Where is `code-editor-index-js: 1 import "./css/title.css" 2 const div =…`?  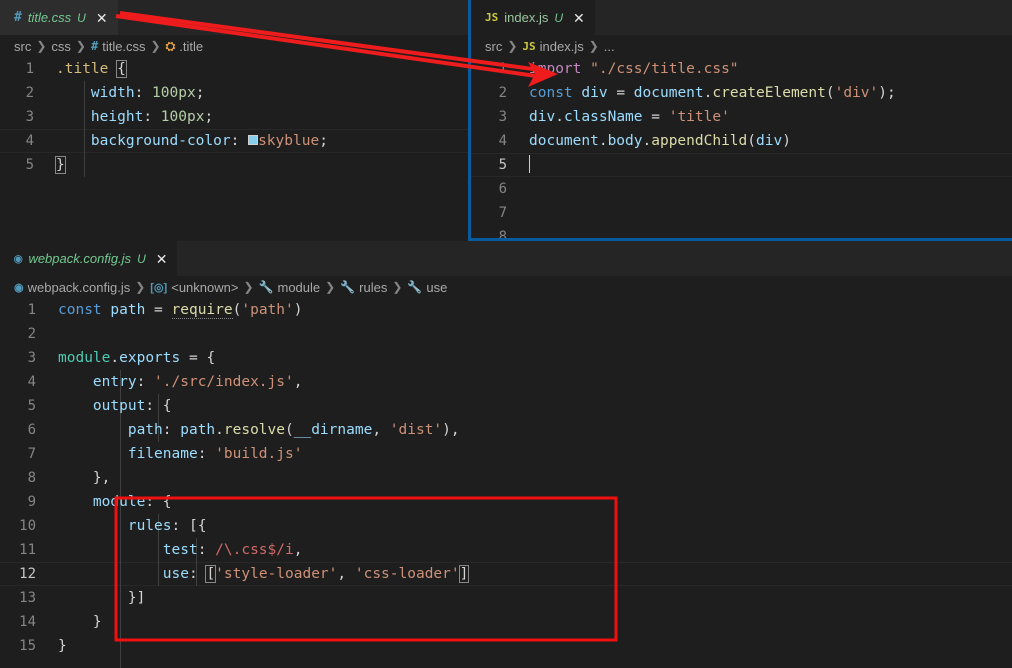 code-editor-index-js: 1 import "./css/title.css" 2 const div =… is located at coordinates (741, 147).